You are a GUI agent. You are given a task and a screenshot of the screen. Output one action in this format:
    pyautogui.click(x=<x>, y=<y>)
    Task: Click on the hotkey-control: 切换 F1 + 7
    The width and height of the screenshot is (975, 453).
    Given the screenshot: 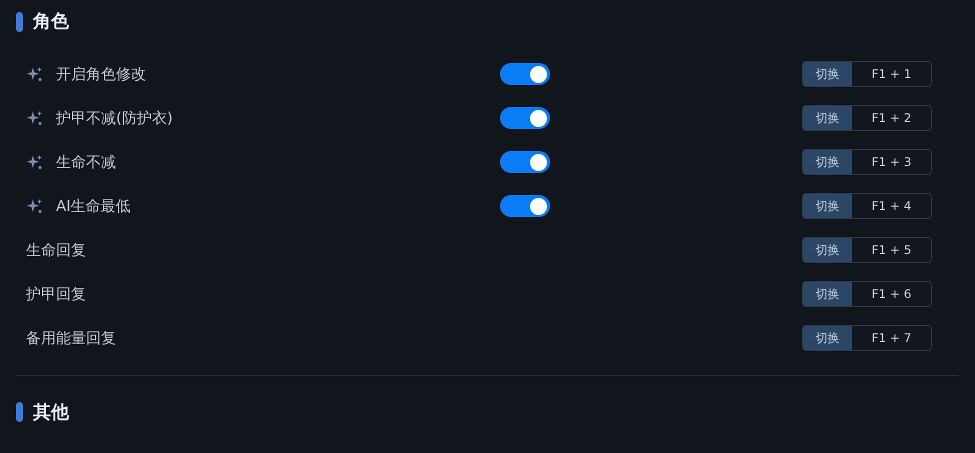 What is the action you would take?
    pyautogui.click(x=867, y=338)
    